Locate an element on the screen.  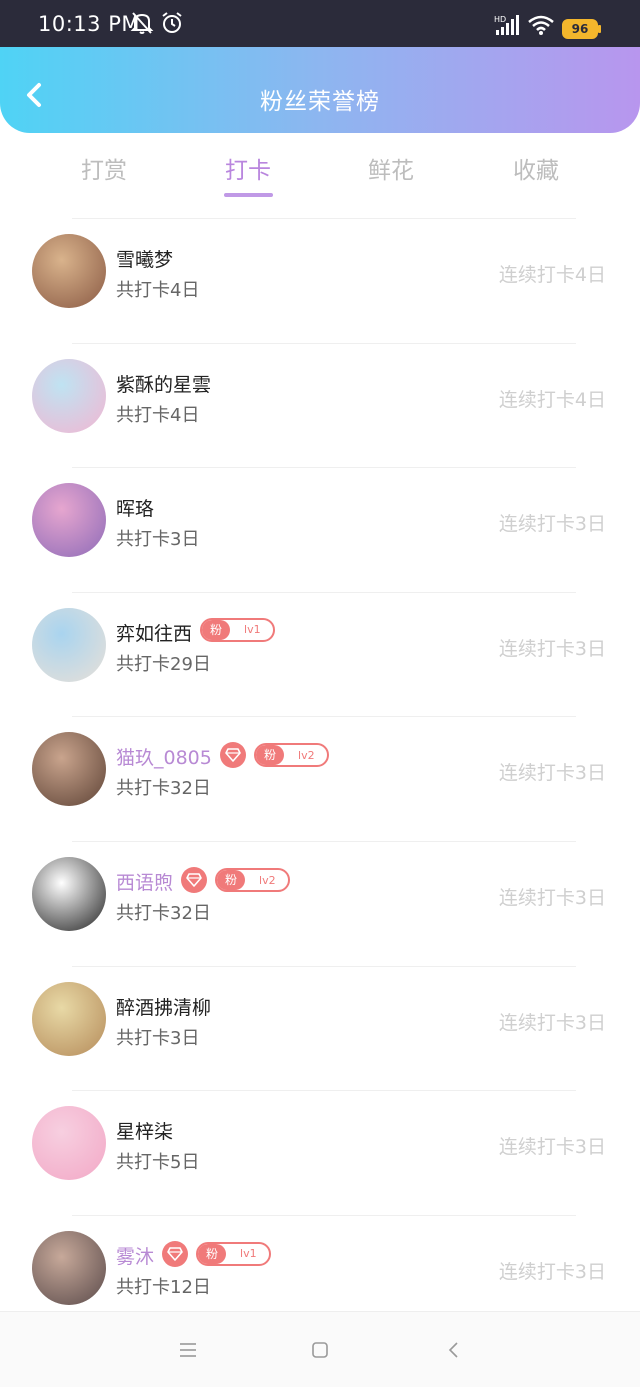
fan-name: 星梓柒 is located at coordinates (145, 1132).